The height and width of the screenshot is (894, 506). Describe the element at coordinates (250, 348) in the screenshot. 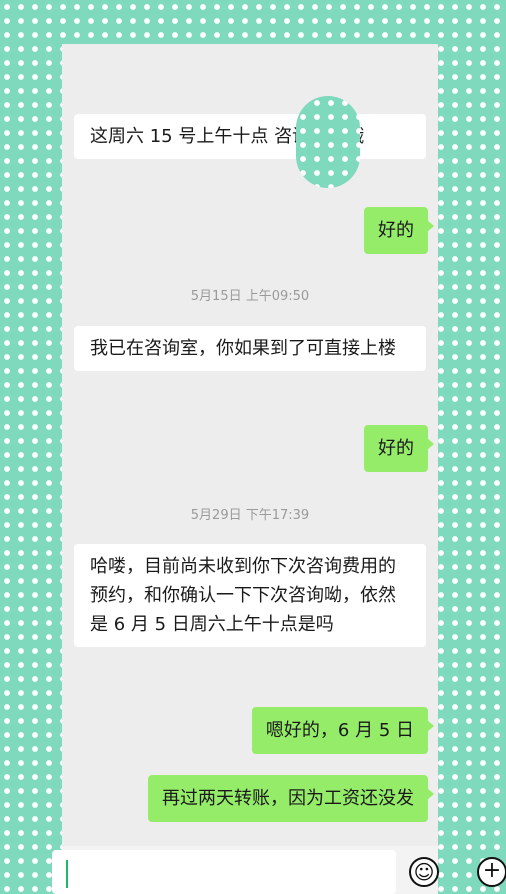

I see `incoming-message-bubble: 我已在咨询室，你如果到了可直接上楼` at that location.